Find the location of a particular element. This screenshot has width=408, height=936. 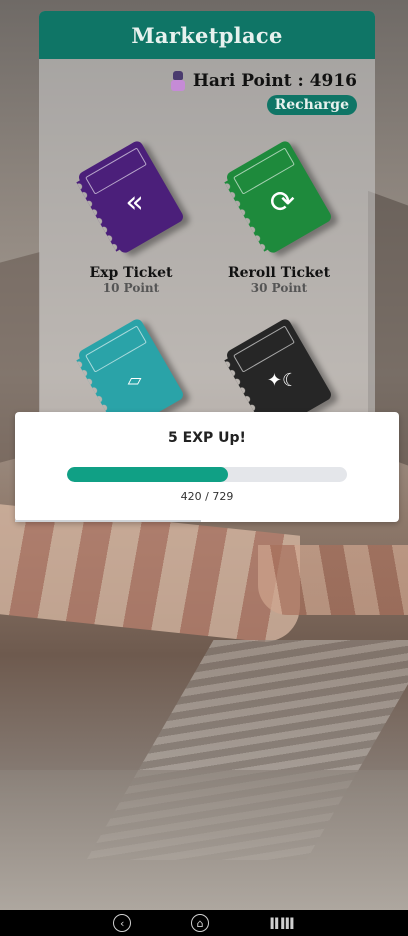

ticket-card-stat: ✦☾ is located at coordinates (279, 369).